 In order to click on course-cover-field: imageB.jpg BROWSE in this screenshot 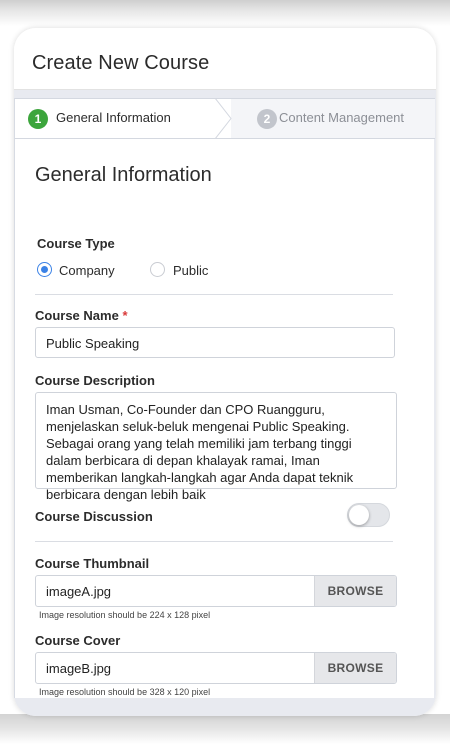, I will do `click(216, 668)`.